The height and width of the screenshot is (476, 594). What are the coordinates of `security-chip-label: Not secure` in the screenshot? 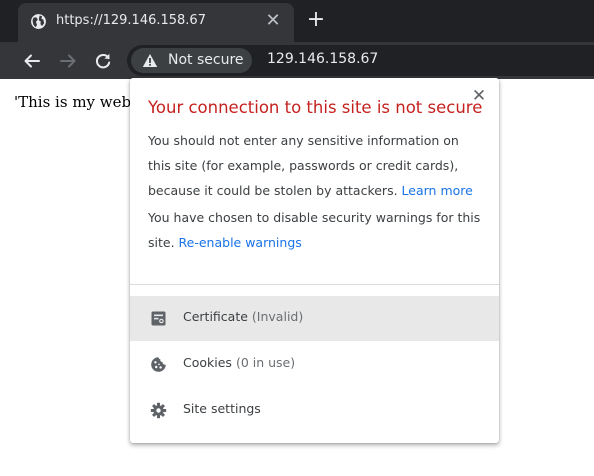 It's located at (206, 60).